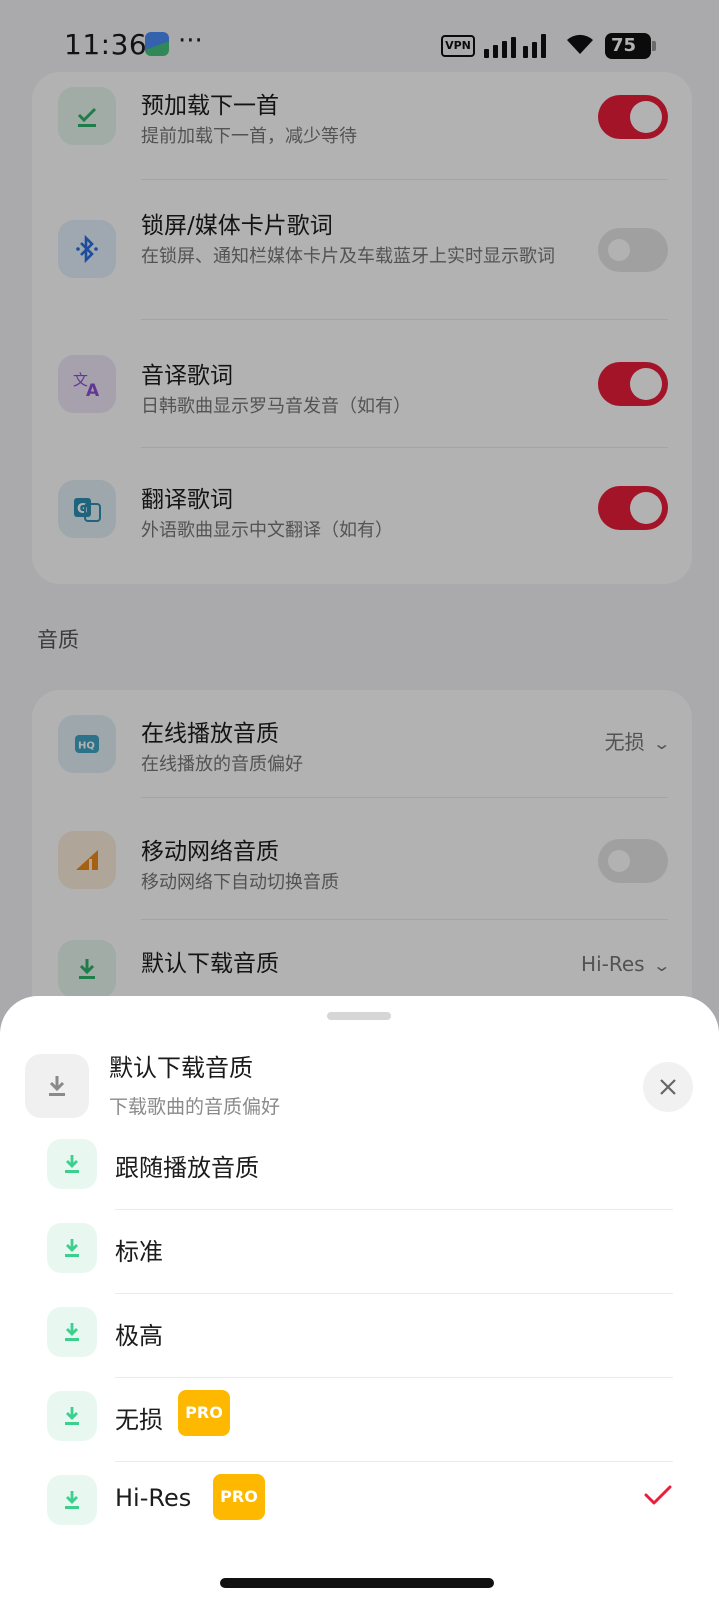 Image resolution: width=719 pixels, height=1600 pixels. I want to click on option-label: 跟随播放音质, so click(187, 1168).